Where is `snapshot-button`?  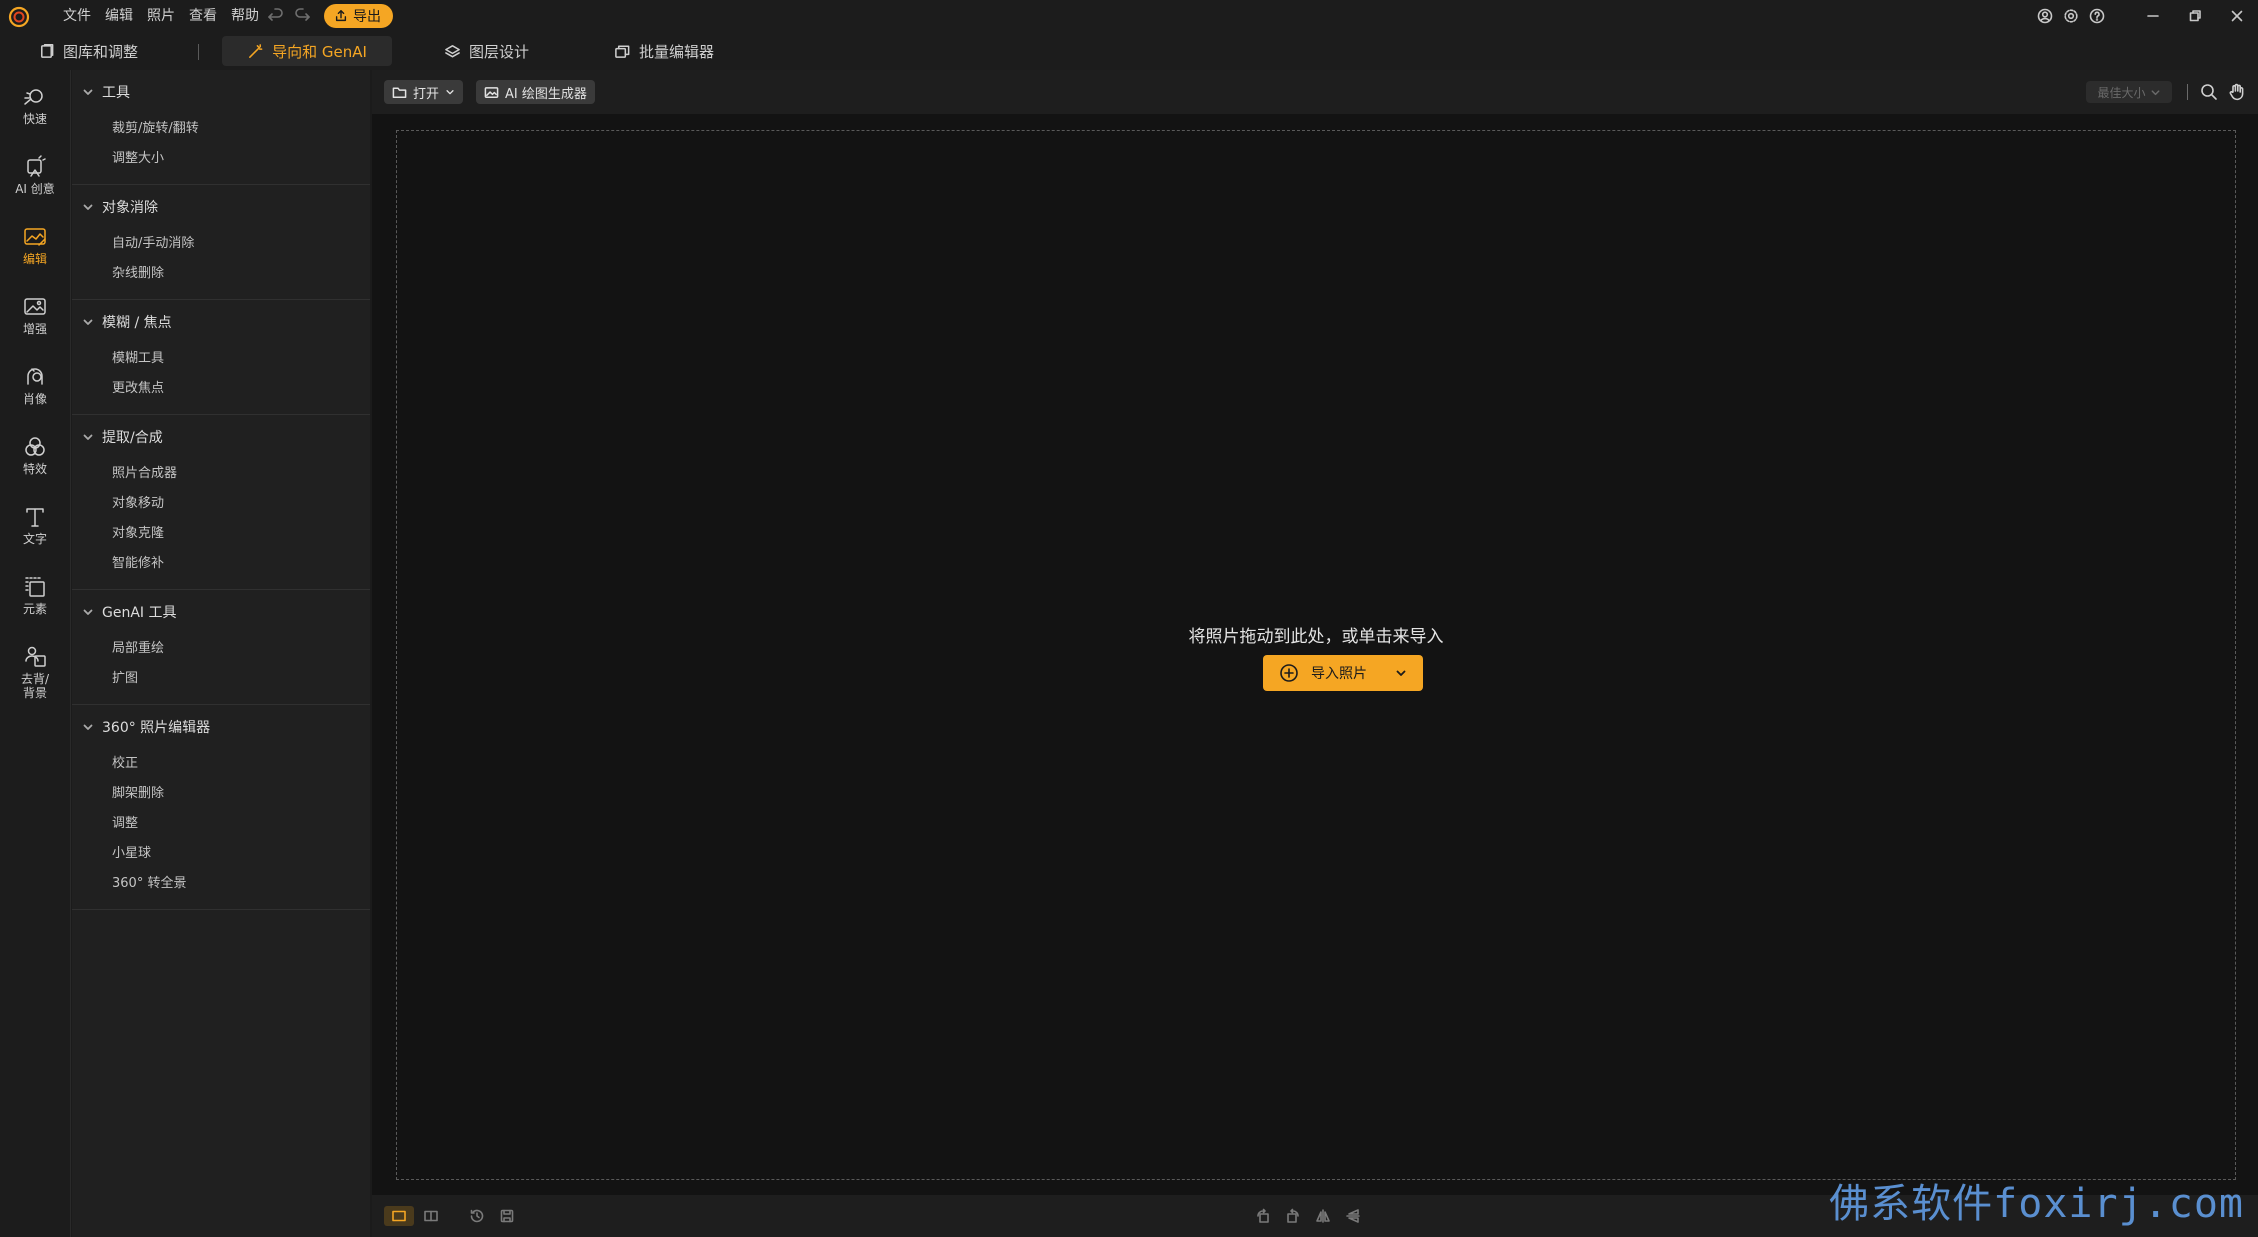
snapshot-button is located at coordinates (507, 1216).